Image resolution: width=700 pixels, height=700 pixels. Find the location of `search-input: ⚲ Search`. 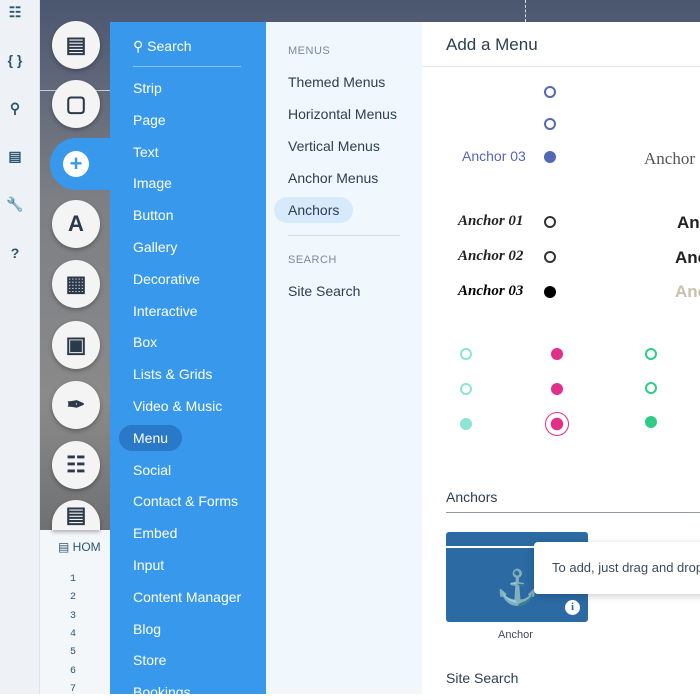

search-input: ⚲ Search is located at coordinates (162, 46).